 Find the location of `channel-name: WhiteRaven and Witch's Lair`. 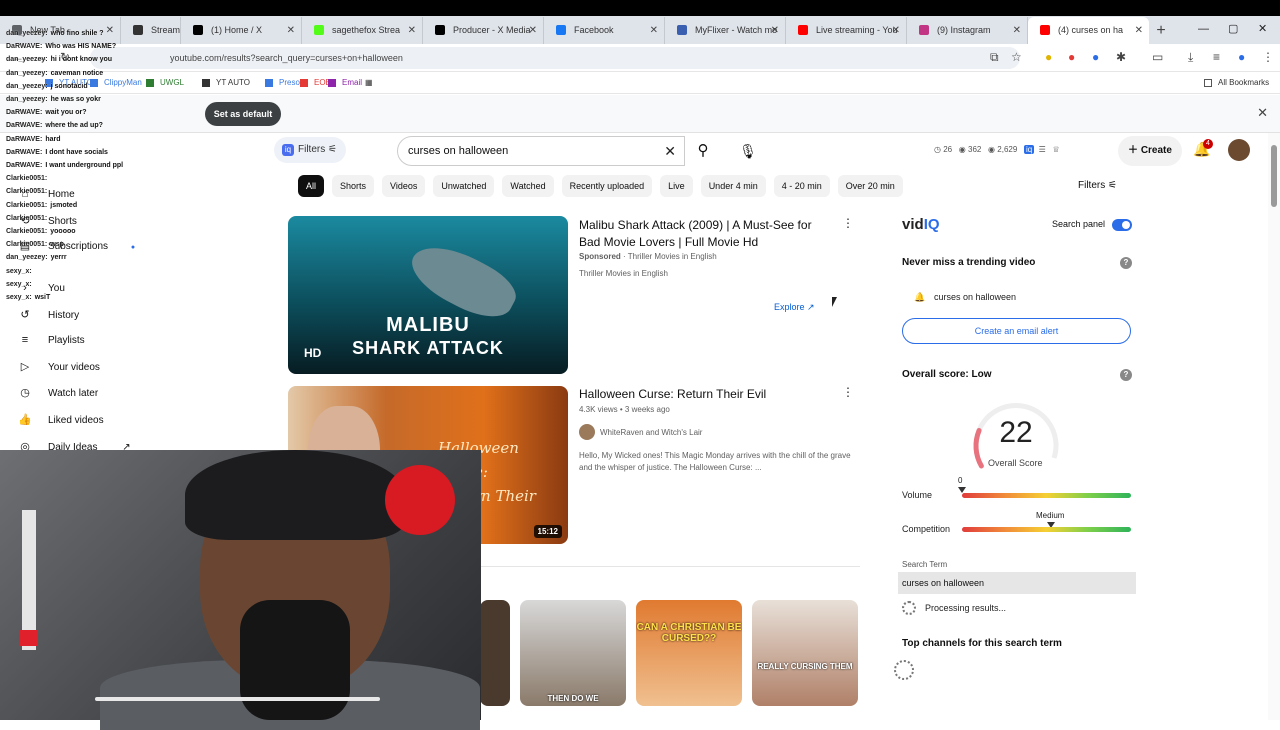

channel-name: WhiteRaven and Witch's Lair is located at coordinates (651, 432).